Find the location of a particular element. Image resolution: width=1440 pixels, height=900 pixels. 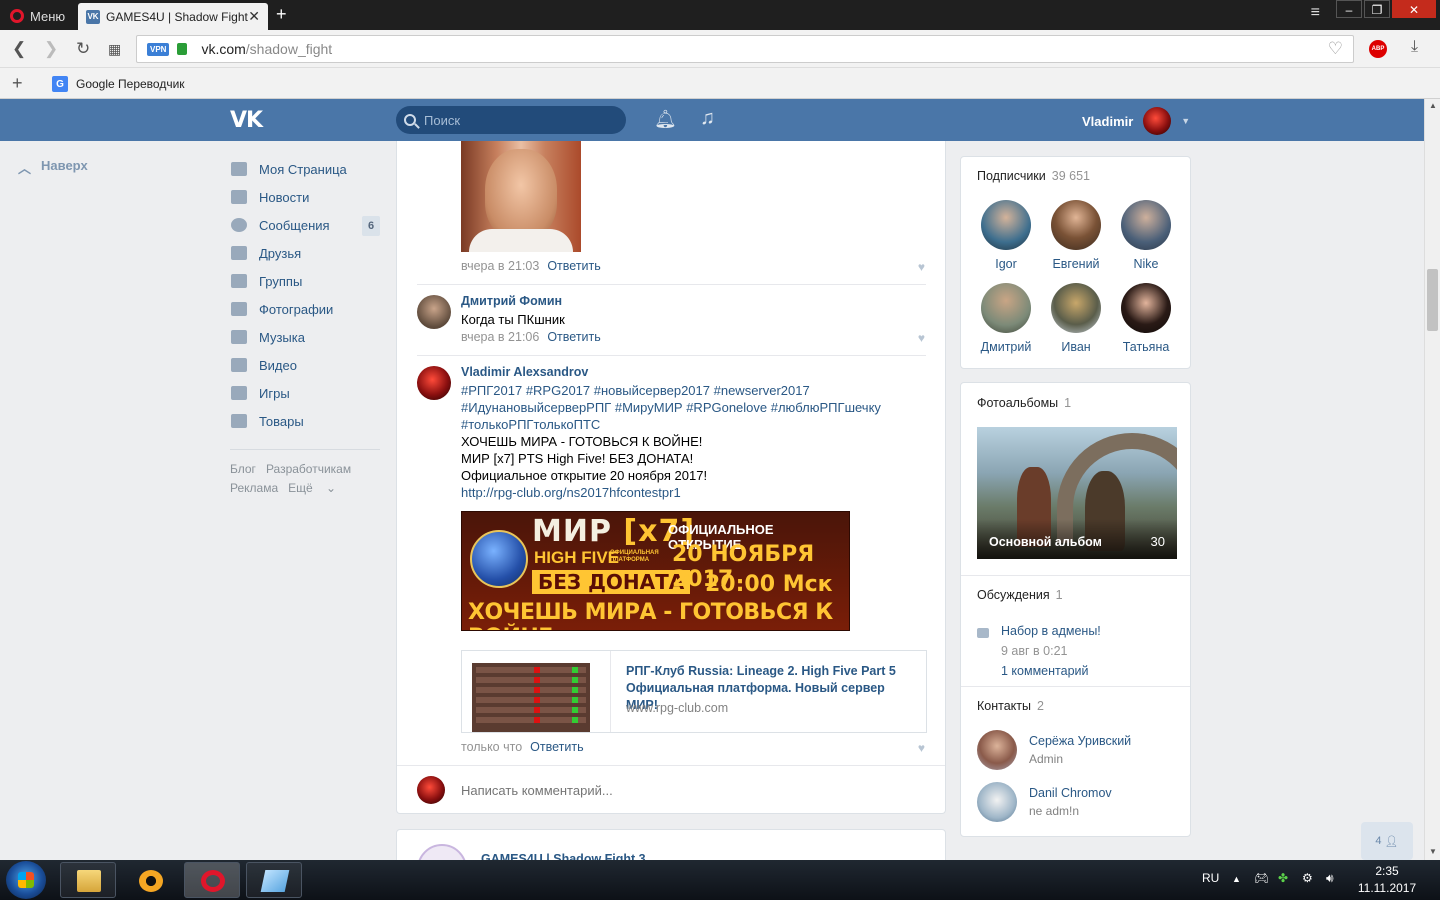

music-note-icon: ♫ is located at coordinates (707, 118).